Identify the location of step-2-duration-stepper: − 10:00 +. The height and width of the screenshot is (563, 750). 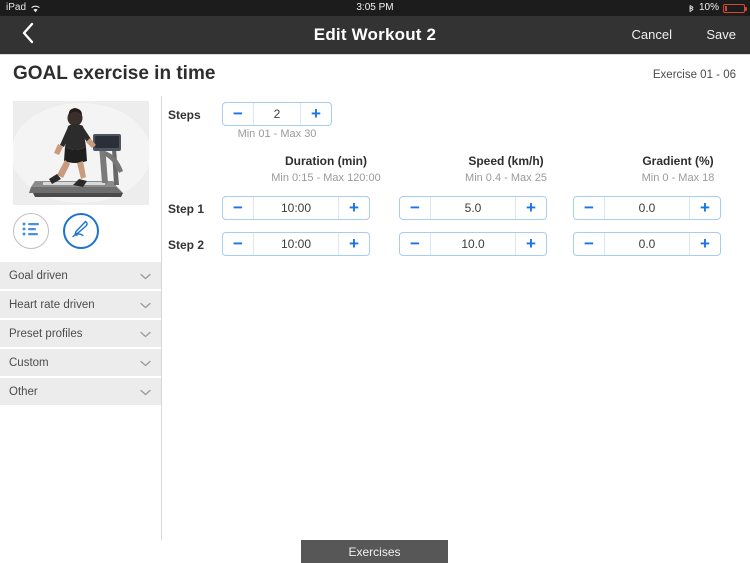
(296, 244).